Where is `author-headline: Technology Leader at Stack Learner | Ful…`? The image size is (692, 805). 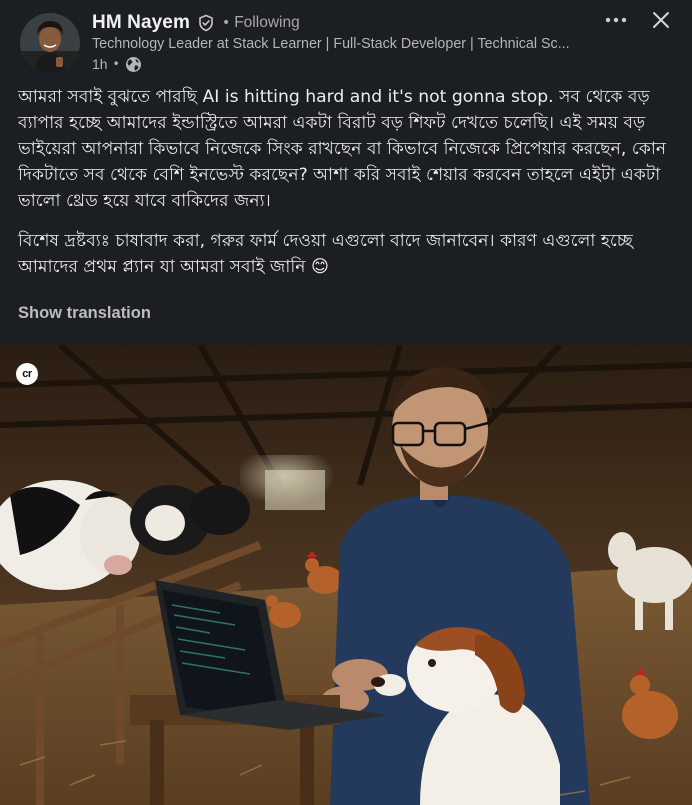
author-headline: Technology Leader at Stack Learner | Ful… is located at coordinates (331, 44).